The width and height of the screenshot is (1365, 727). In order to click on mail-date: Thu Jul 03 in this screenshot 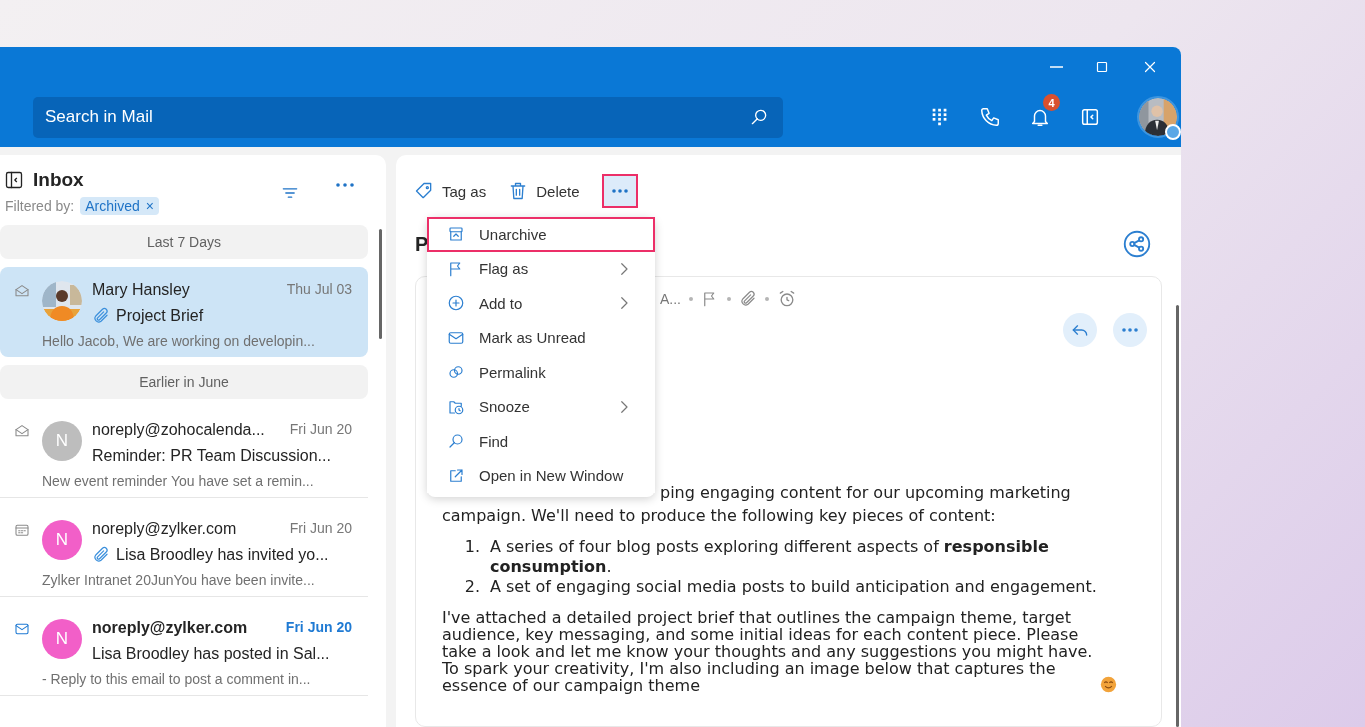, I will do `click(319, 290)`.